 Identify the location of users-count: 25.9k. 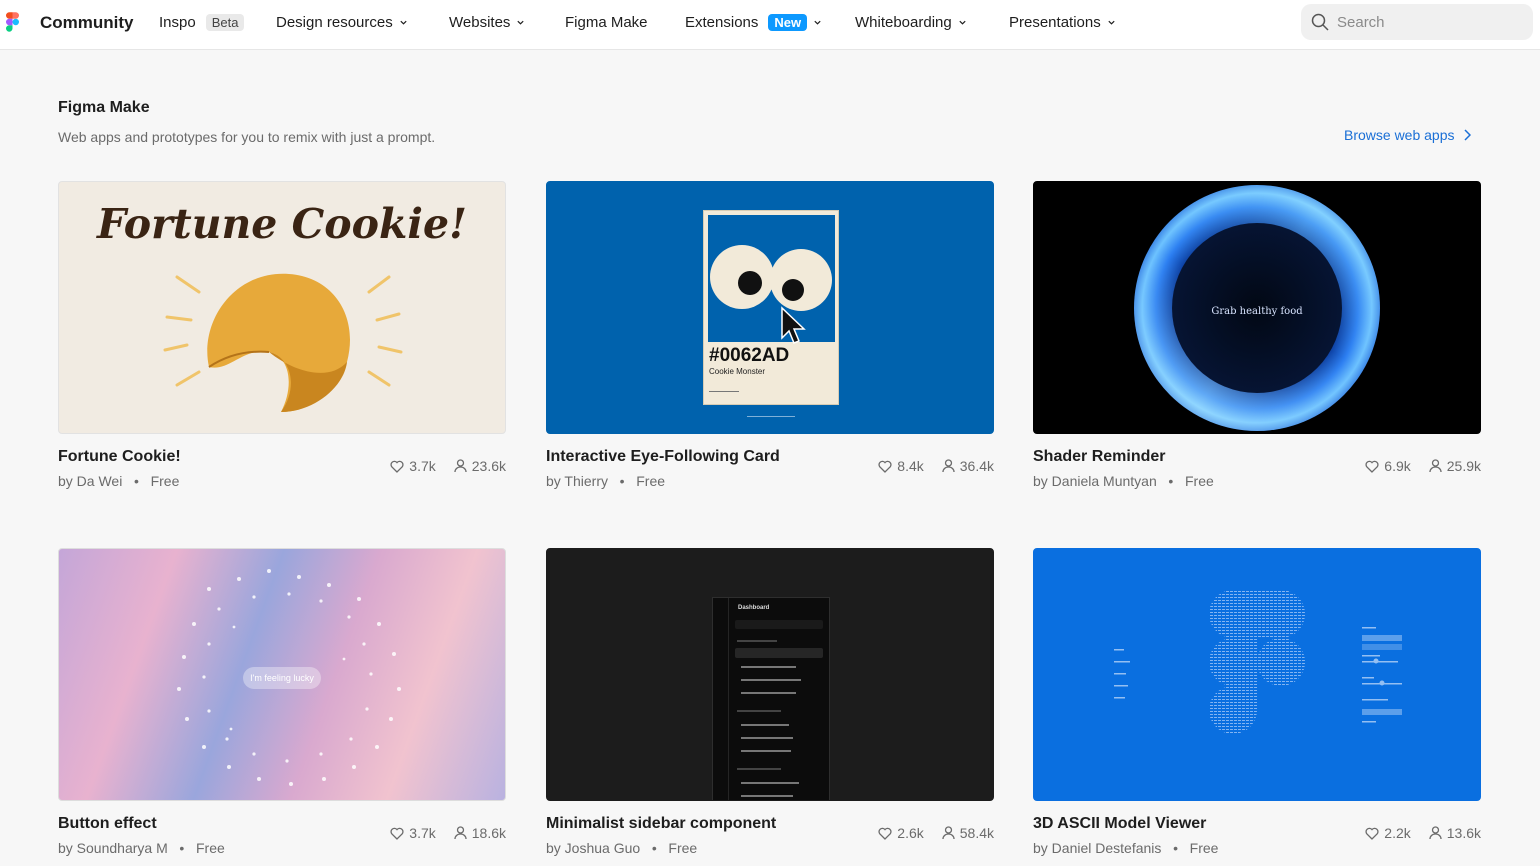
(1463, 466).